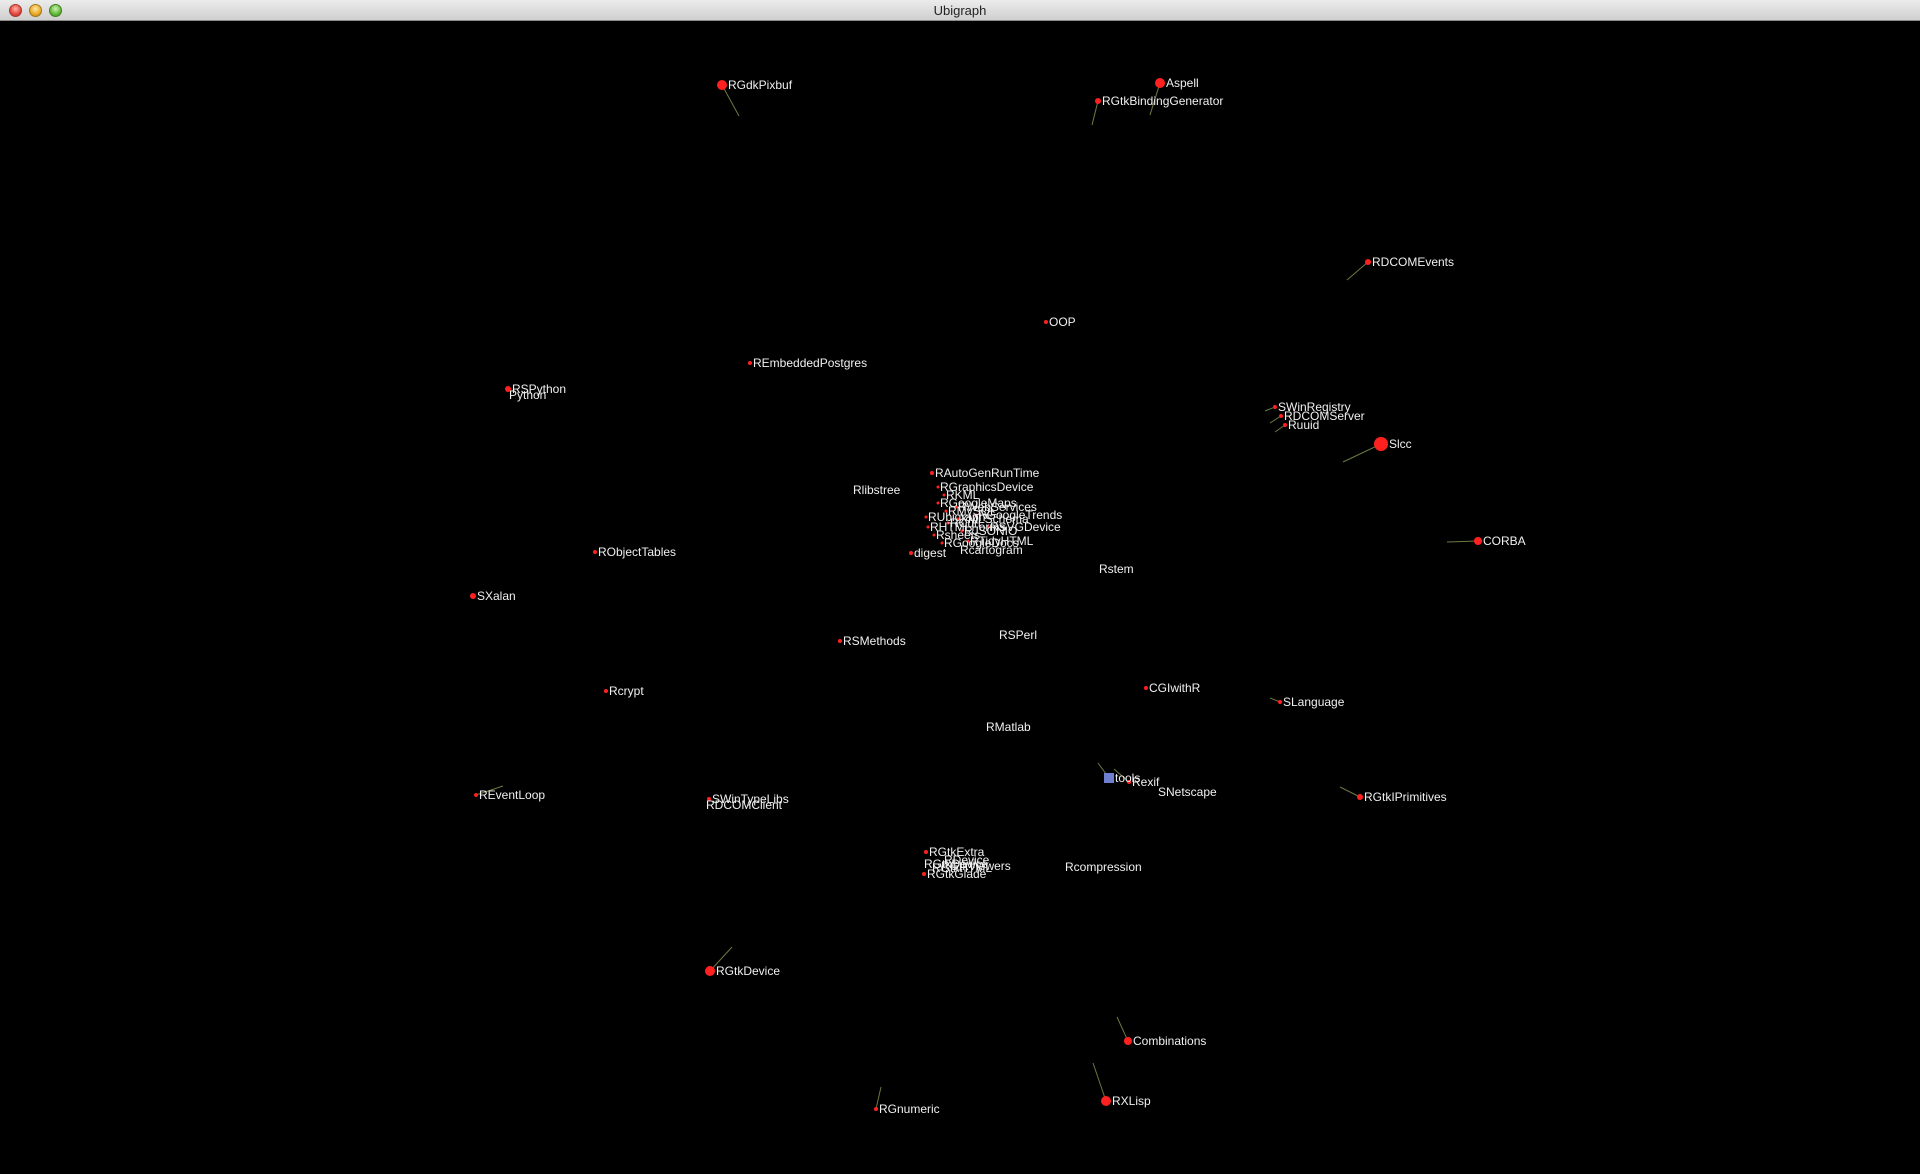 The height and width of the screenshot is (1174, 1920). What do you see at coordinates (1504, 541) in the screenshot?
I see `node-label: CORBA` at bounding box center [1504, 541].